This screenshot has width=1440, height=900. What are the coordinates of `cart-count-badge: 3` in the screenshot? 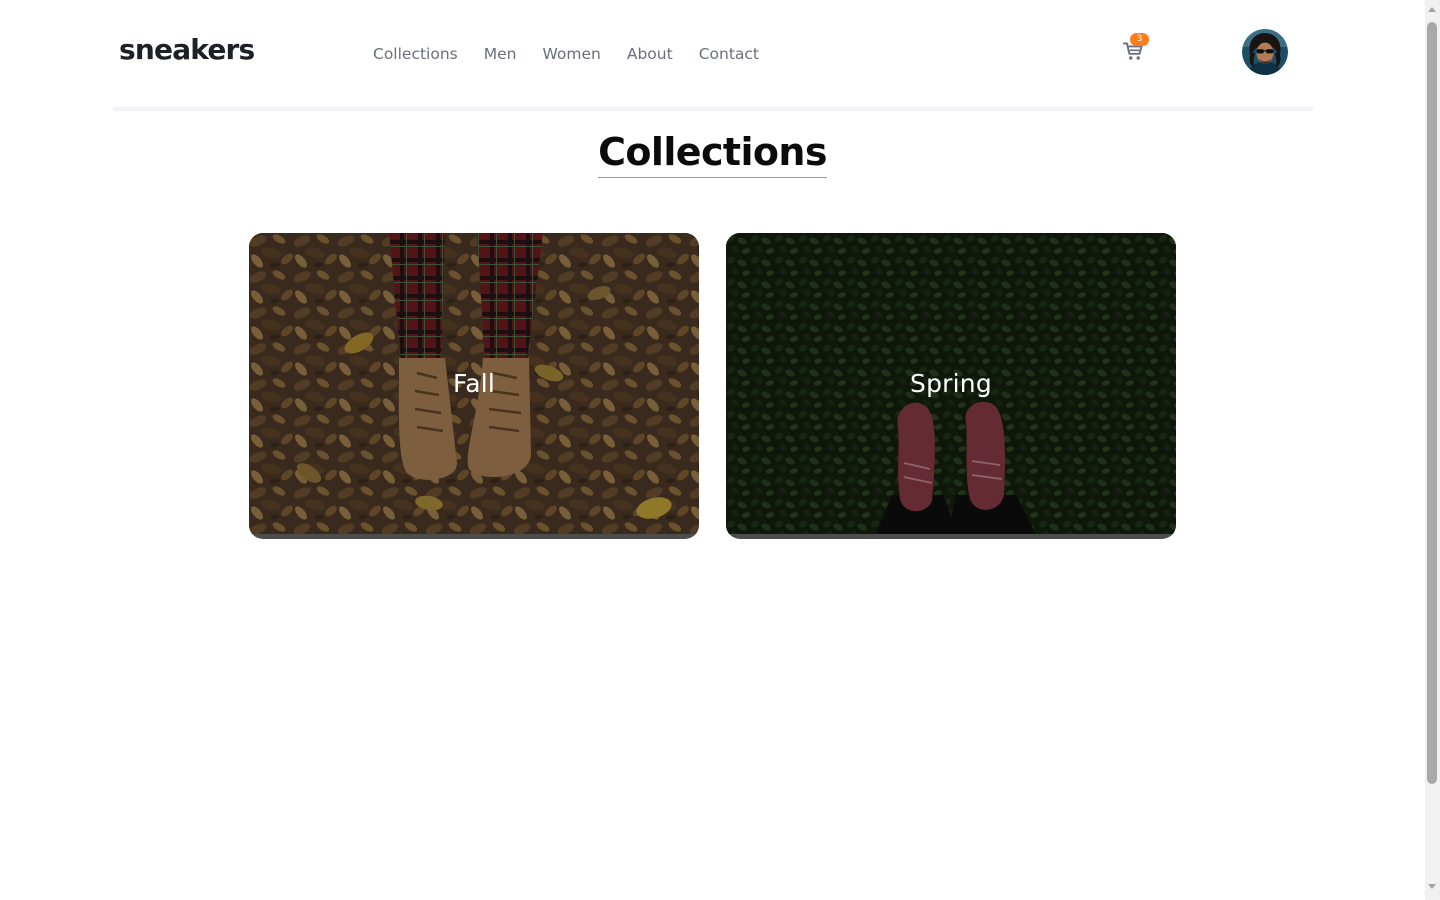 It's located at (1139, 39).